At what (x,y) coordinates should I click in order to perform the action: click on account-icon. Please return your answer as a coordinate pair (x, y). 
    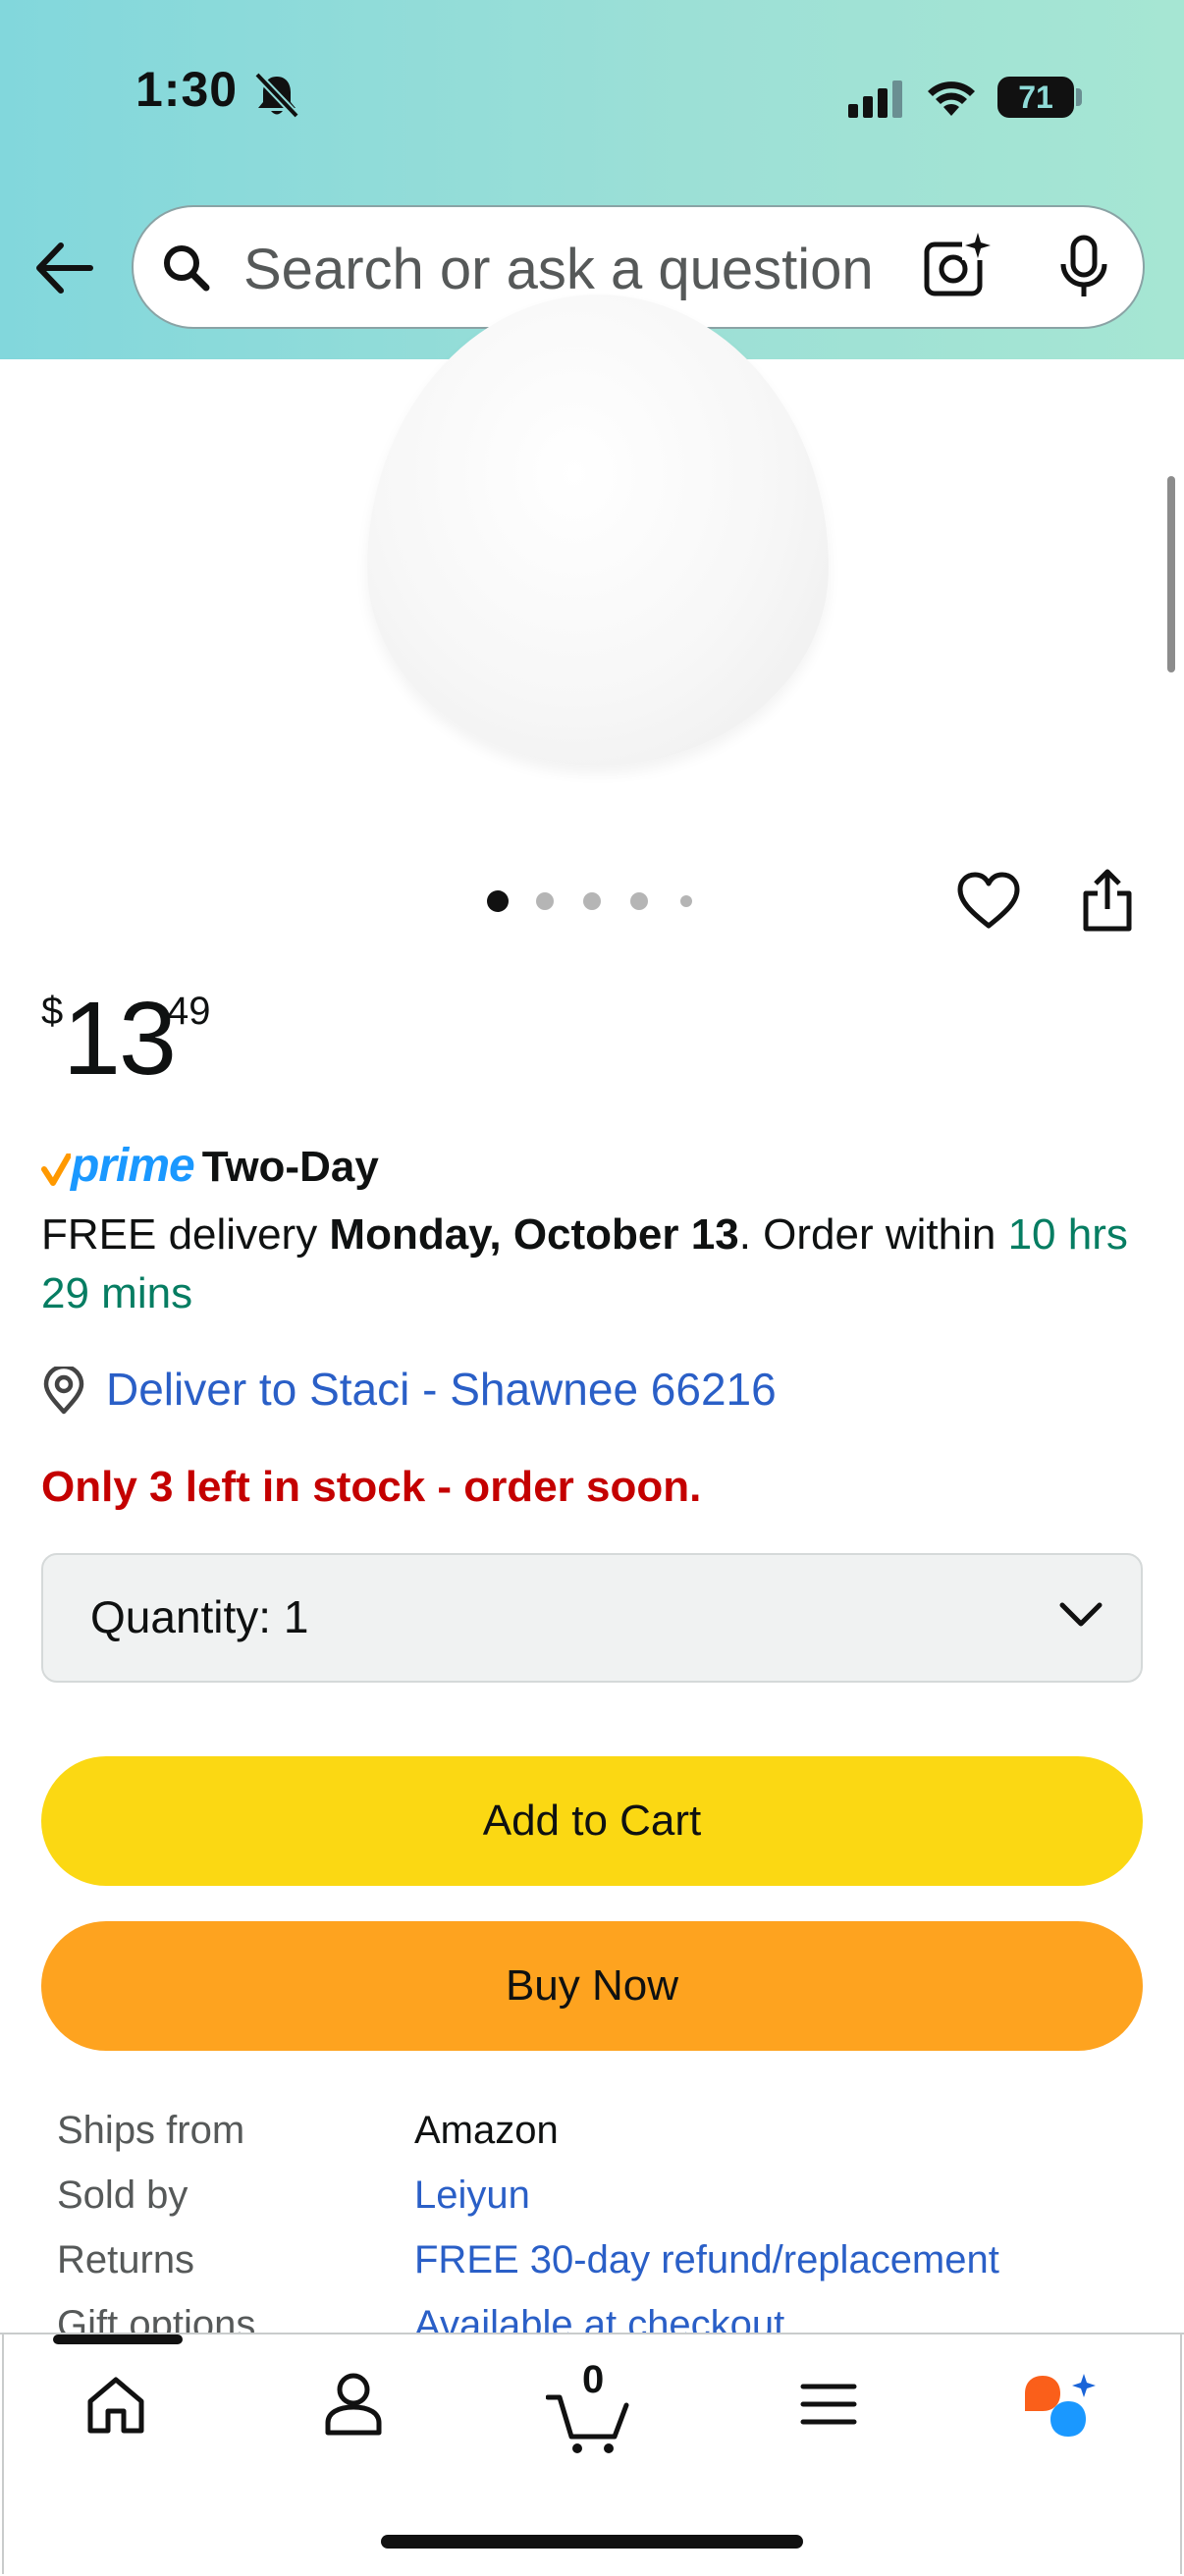
    Looking at the image, I should click on (353, 2404).